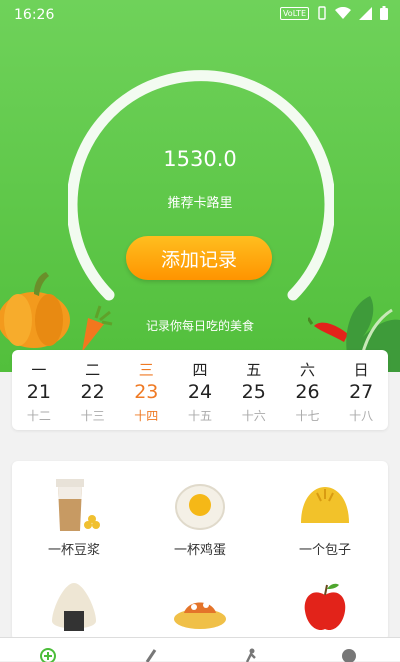  I want to click on calendar-day: 四 24 十五, so click(200, 390).